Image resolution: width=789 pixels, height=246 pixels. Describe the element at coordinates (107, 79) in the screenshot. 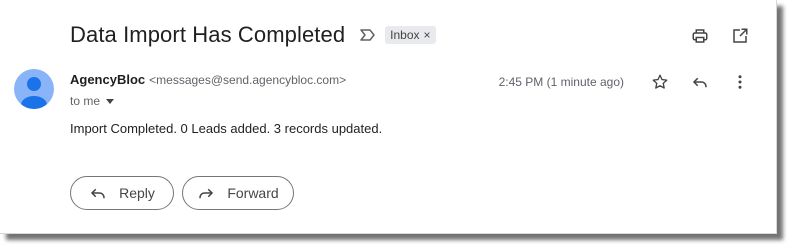

I see `sender-name: AgencyBloc` at that location.